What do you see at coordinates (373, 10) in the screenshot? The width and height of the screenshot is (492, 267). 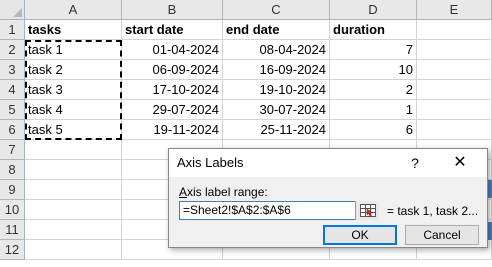 I see `column-header-d: D` at bounding box center [373, 10].